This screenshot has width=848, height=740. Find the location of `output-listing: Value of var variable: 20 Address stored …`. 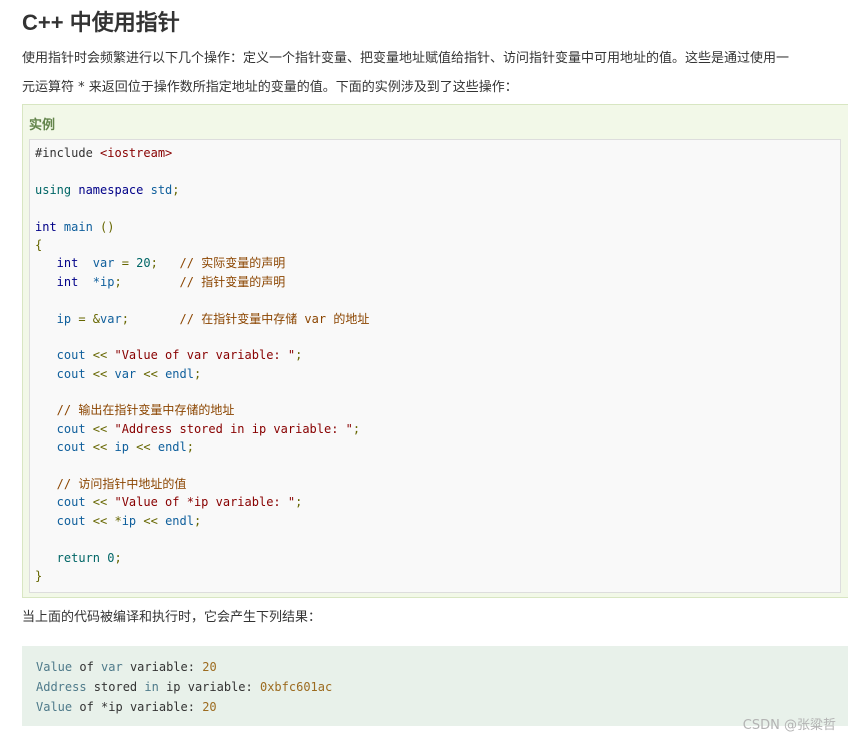

output-listing: Value of var variable: 20 Address stored … is located at coordinates (184, 687).